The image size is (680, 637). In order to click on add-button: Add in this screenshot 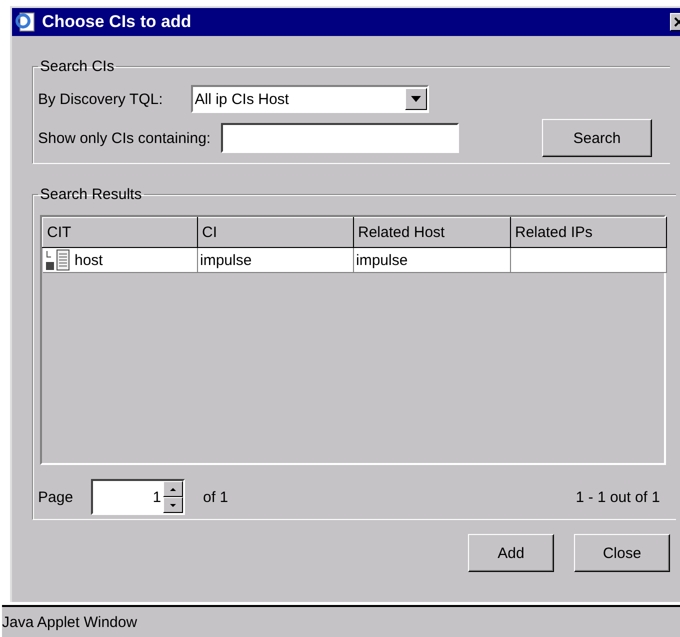, I will do `click(511, 553)`.